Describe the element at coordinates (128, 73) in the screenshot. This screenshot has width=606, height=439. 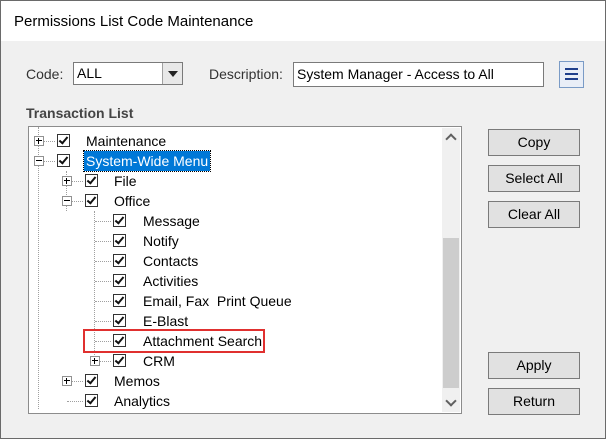
I see `code-dropdown: ALL` at that location.